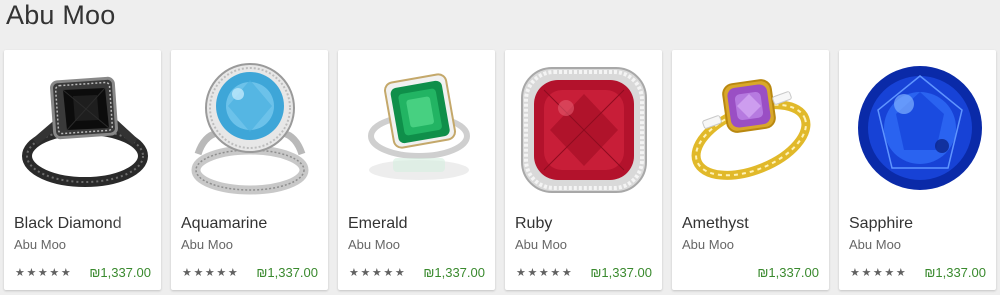  What do you see at coordinates (85, 131) in the screenshot?
I see `black-diamond-ring-image` at bounding box center [85, 131].